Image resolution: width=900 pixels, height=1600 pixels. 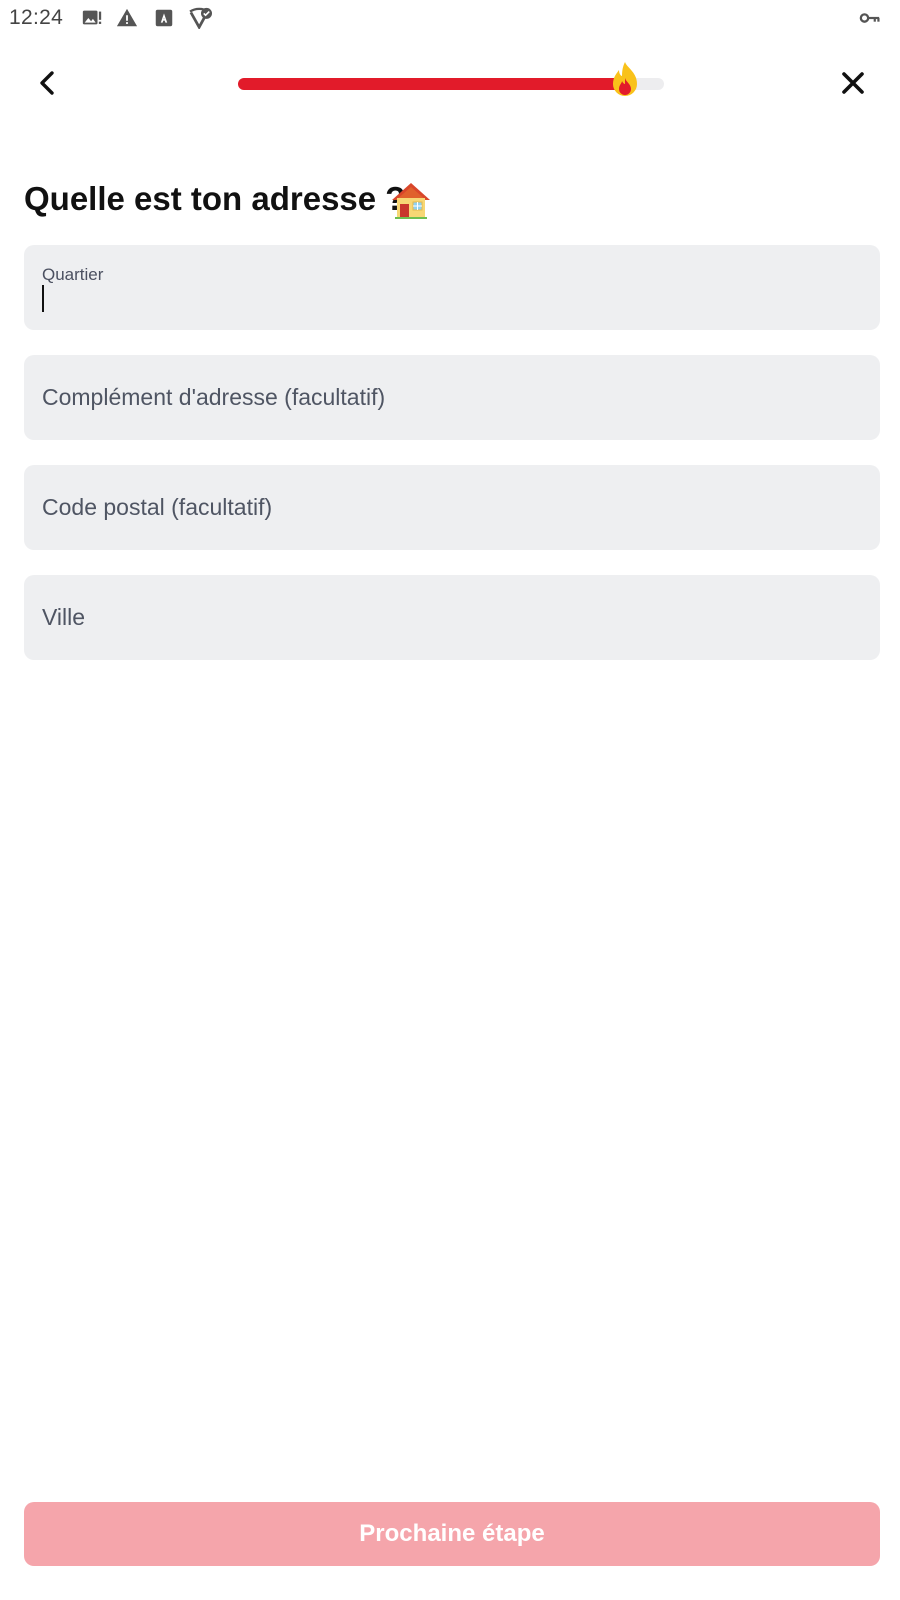 What do you see at coordinates (214, 397) in the screenshot?
I see `complement-adresse-placeholder: Complément d'adresse (facultatif)` at bounding box center [214, 397].